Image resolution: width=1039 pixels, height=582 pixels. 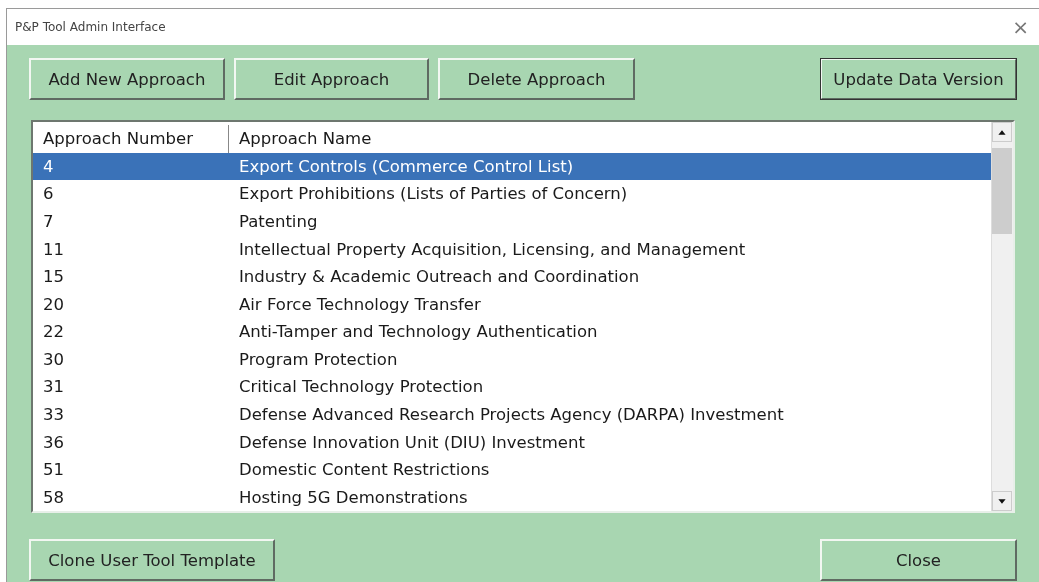 I want to click on list-row: 22 Anti-Tamper and Technology Authentication, so click(x=512, y=332).